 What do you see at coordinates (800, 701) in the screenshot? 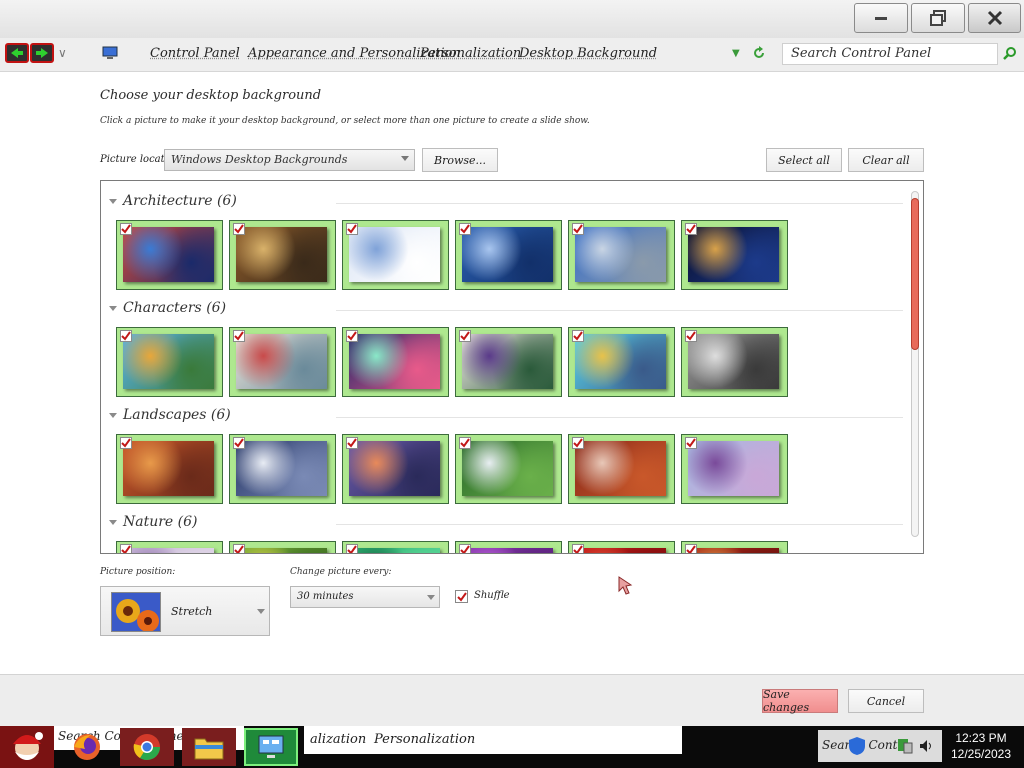
I see `save-changes-button: Save changes` at bounding box center [800, 701].